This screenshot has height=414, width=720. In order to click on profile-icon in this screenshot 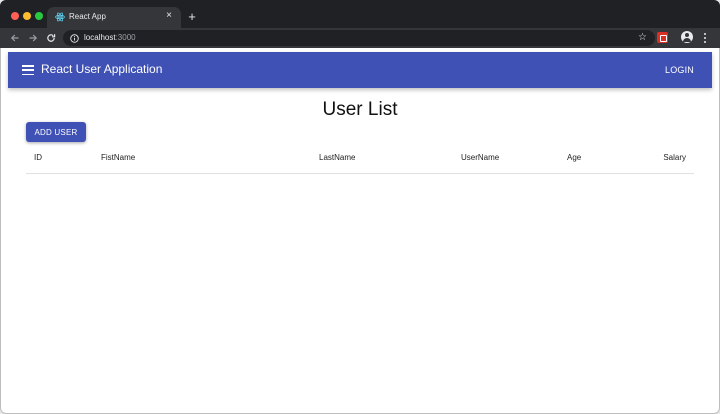, I will do `click(687, 37)`.